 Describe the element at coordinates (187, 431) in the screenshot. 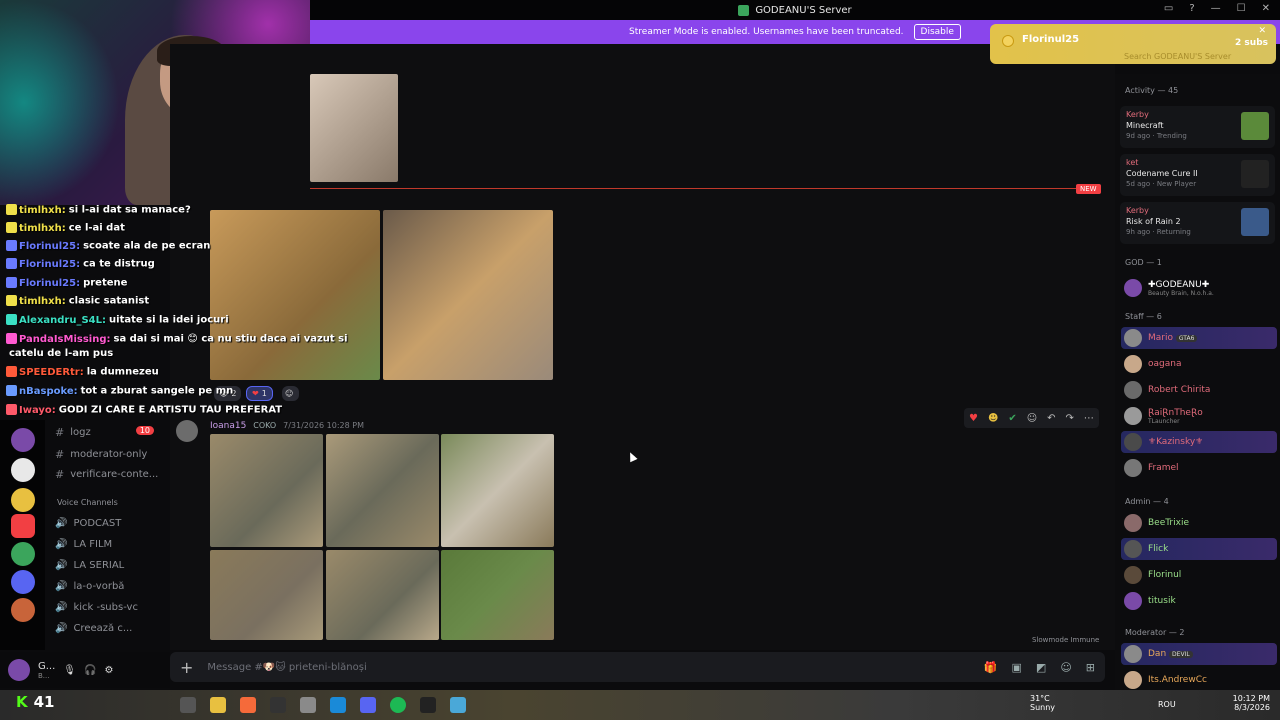

I see `author-avatar` at that location.